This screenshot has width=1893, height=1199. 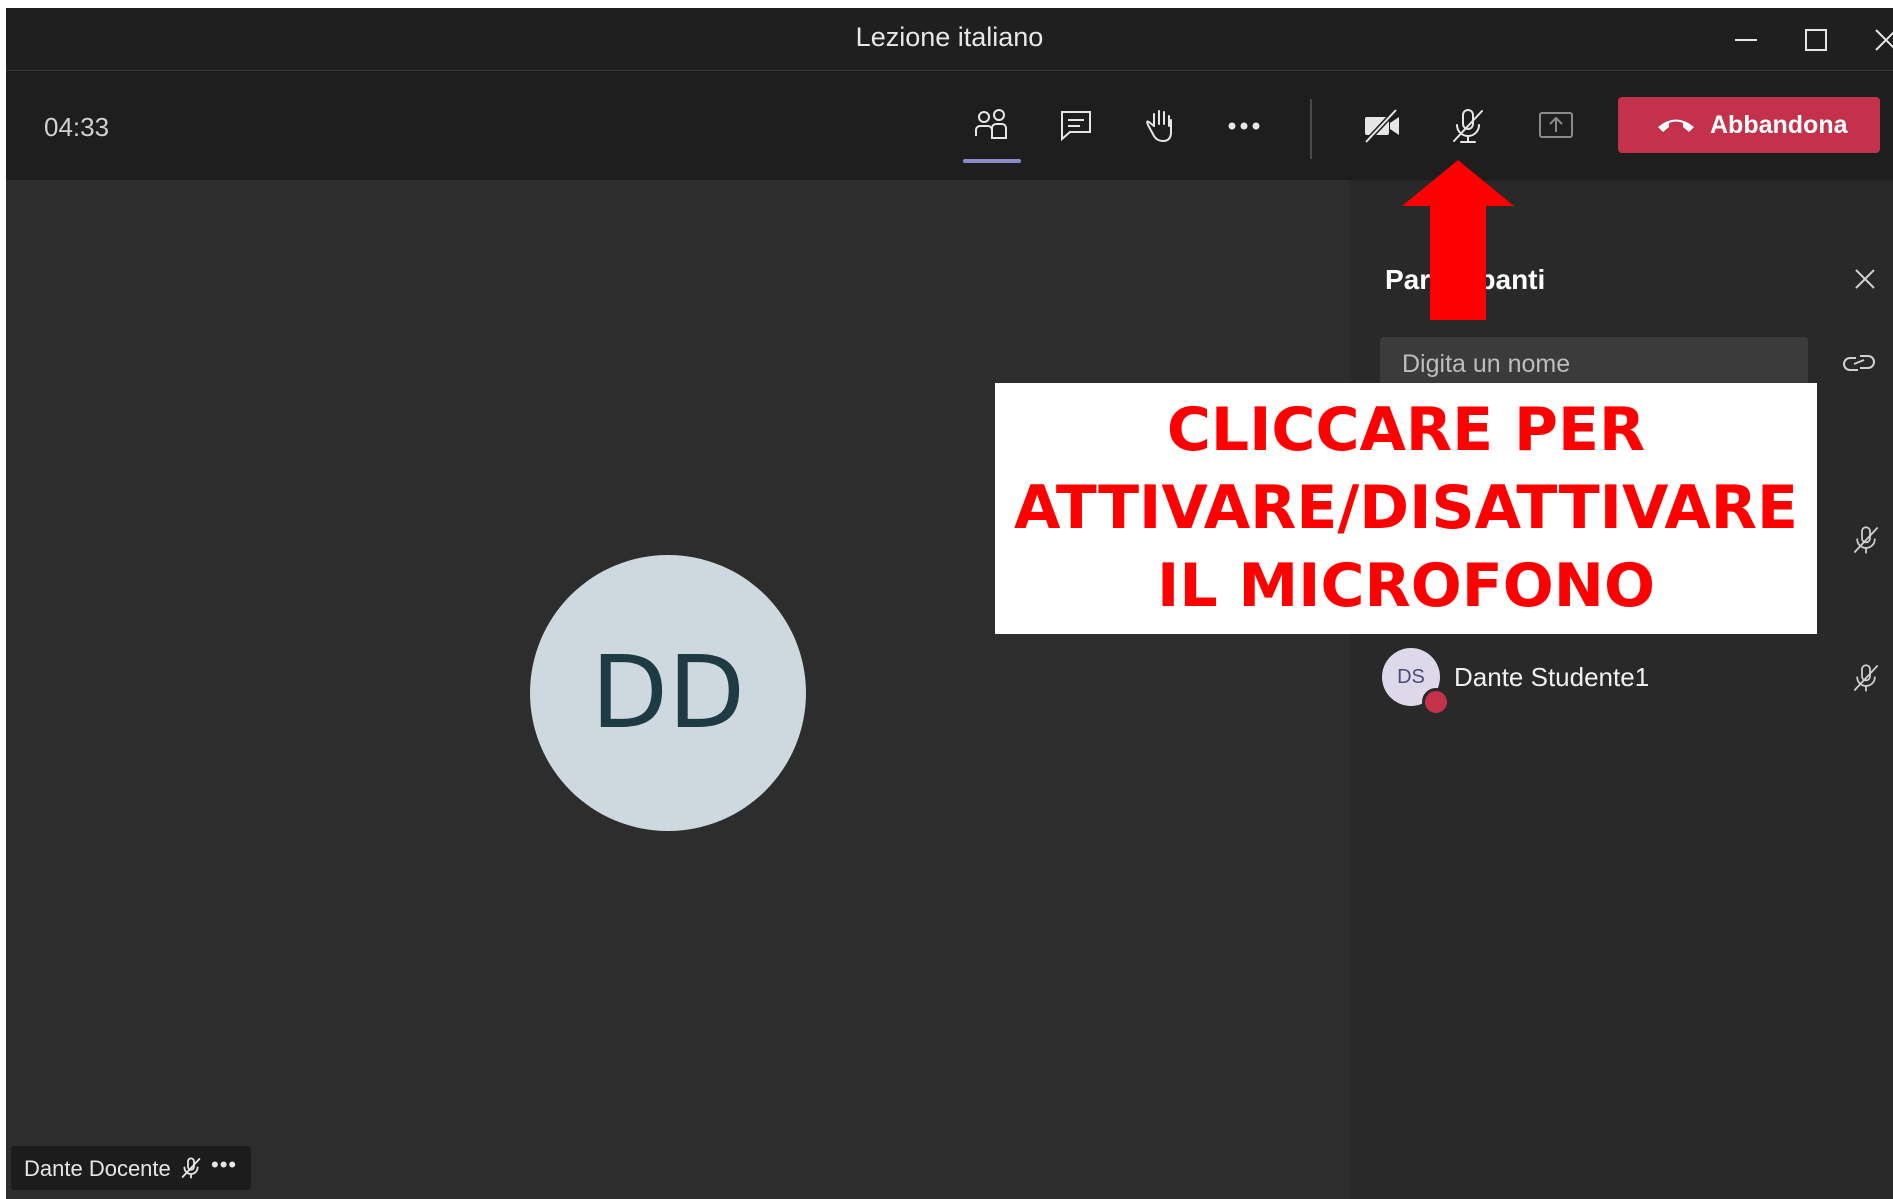 I want to click on red-arrow-annotation, so click(x=1458, y=240).